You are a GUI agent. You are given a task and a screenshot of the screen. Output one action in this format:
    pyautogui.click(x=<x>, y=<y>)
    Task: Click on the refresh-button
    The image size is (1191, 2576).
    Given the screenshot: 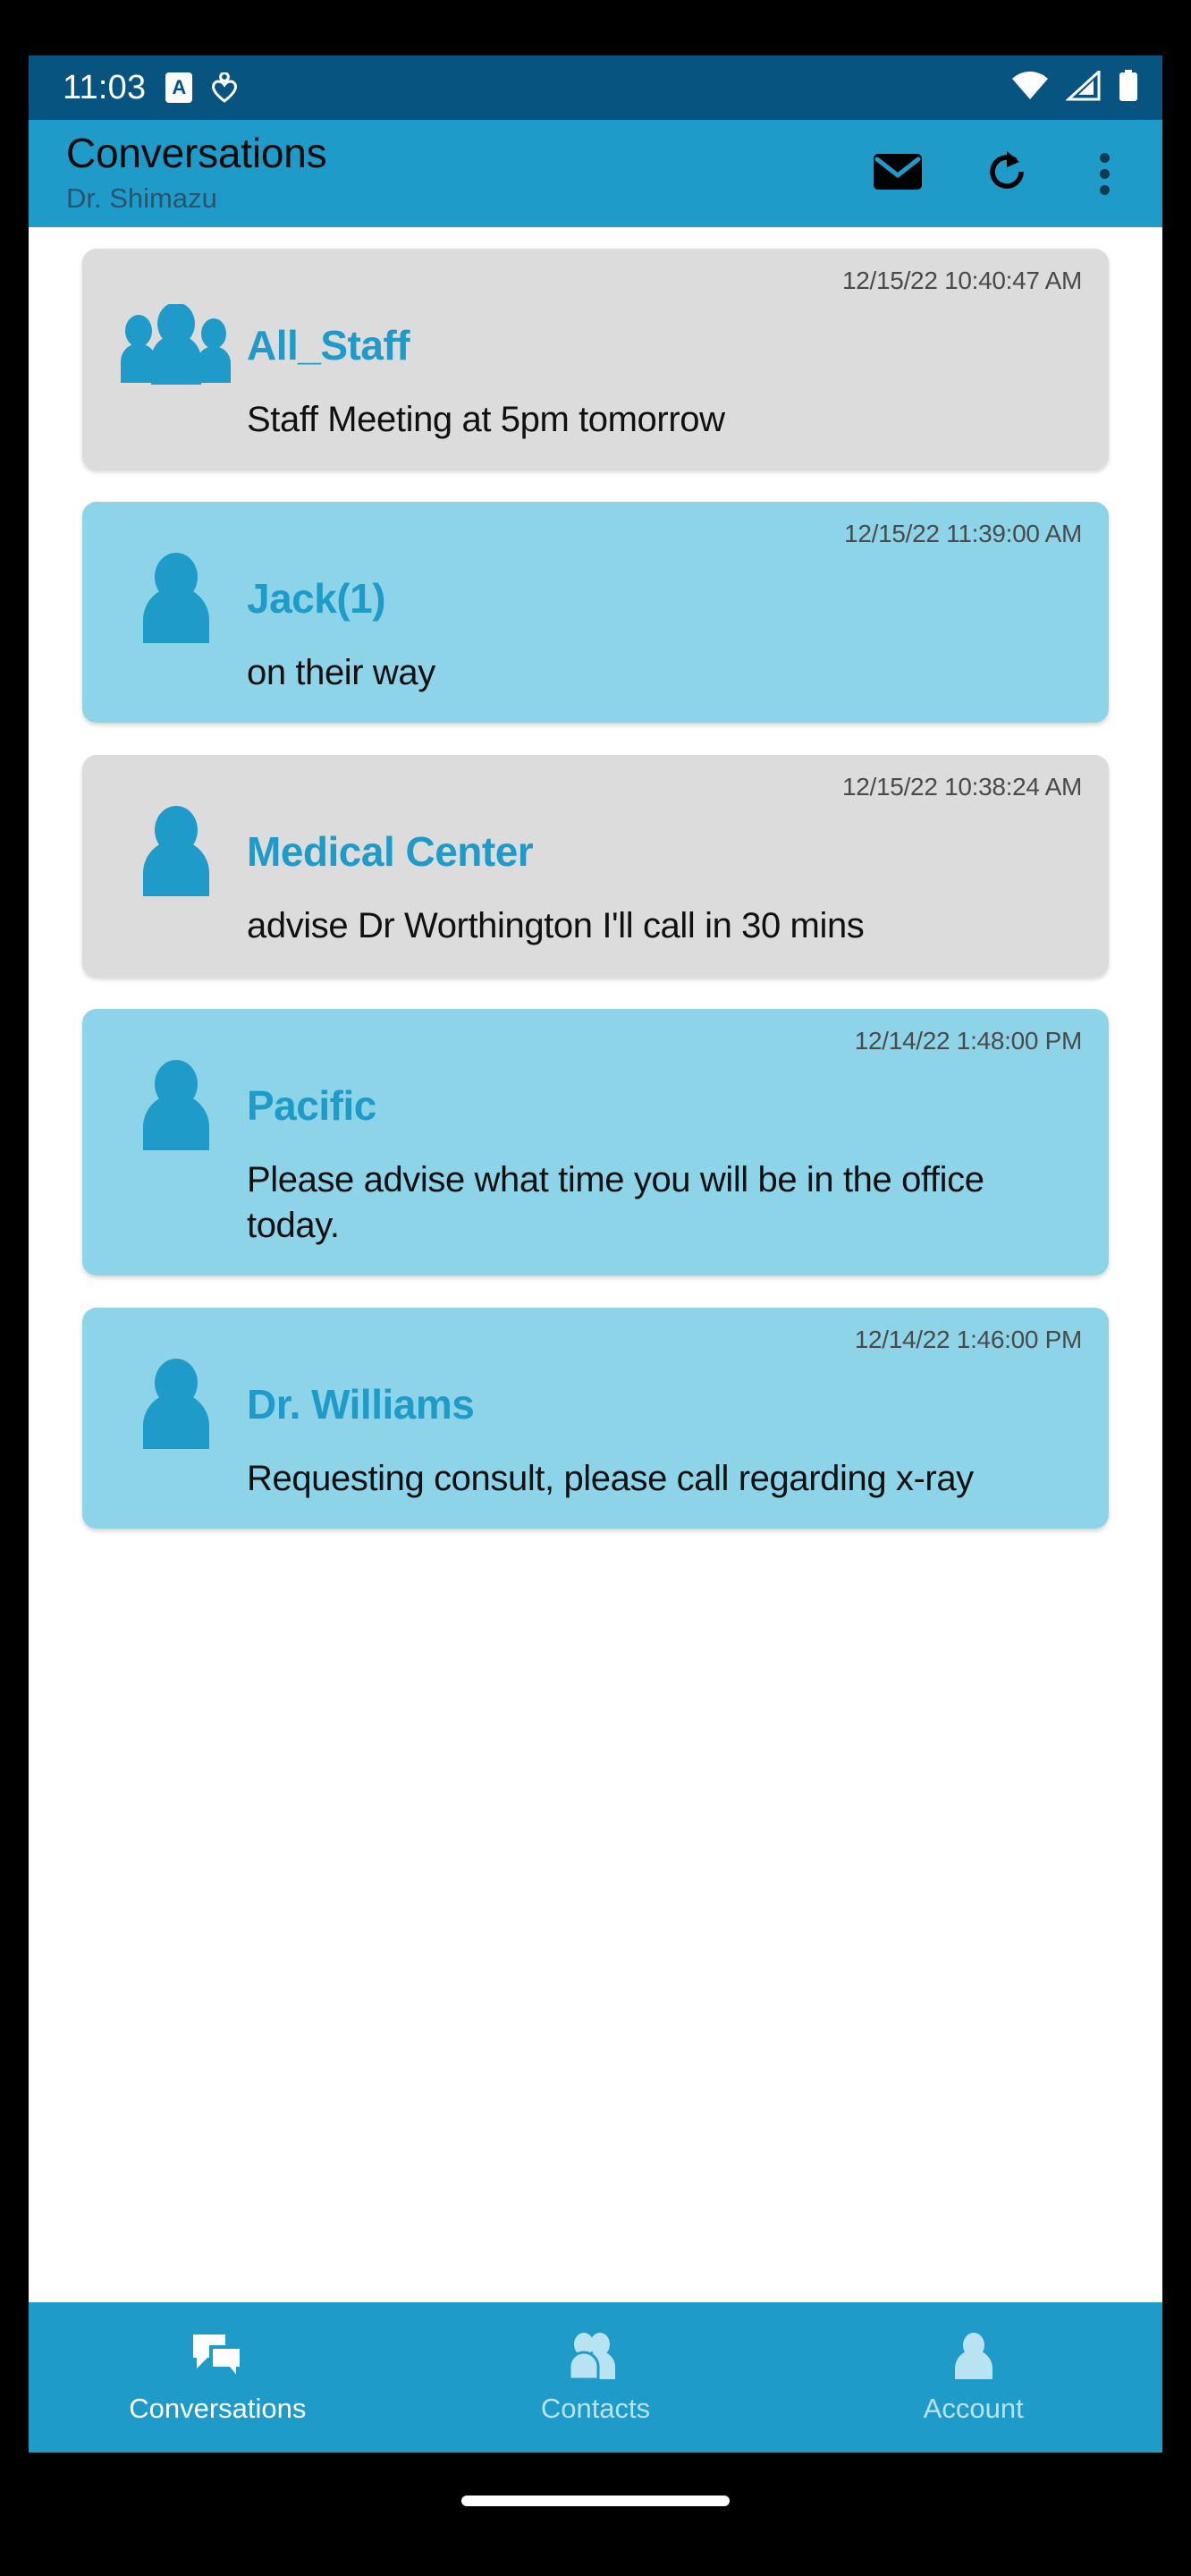 What is the action you would take?
    pyautogui.click(x=1007, y=173)
    